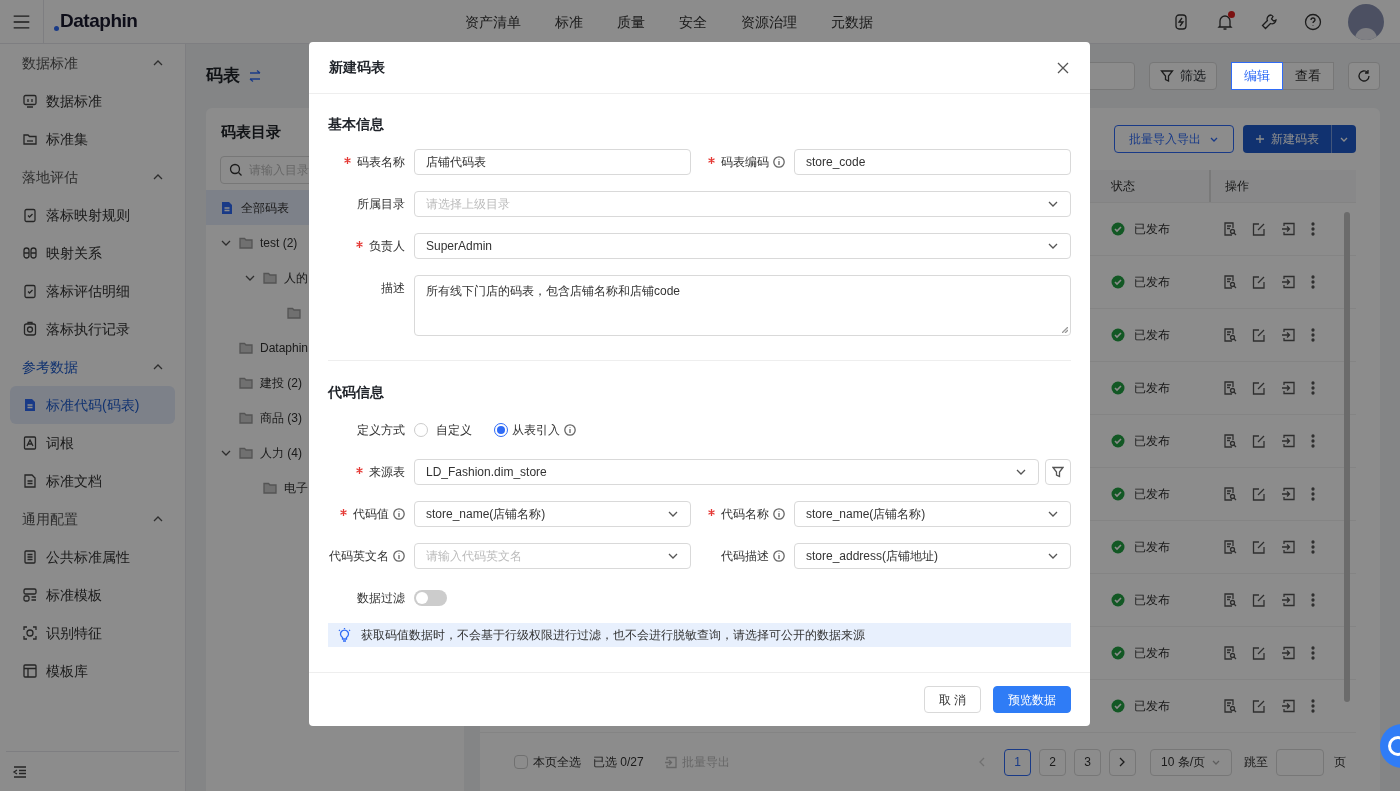  Describe the element at coordinates (618, 762) in the screenshot. I see `selection-count: 已选 0/27` at that location.